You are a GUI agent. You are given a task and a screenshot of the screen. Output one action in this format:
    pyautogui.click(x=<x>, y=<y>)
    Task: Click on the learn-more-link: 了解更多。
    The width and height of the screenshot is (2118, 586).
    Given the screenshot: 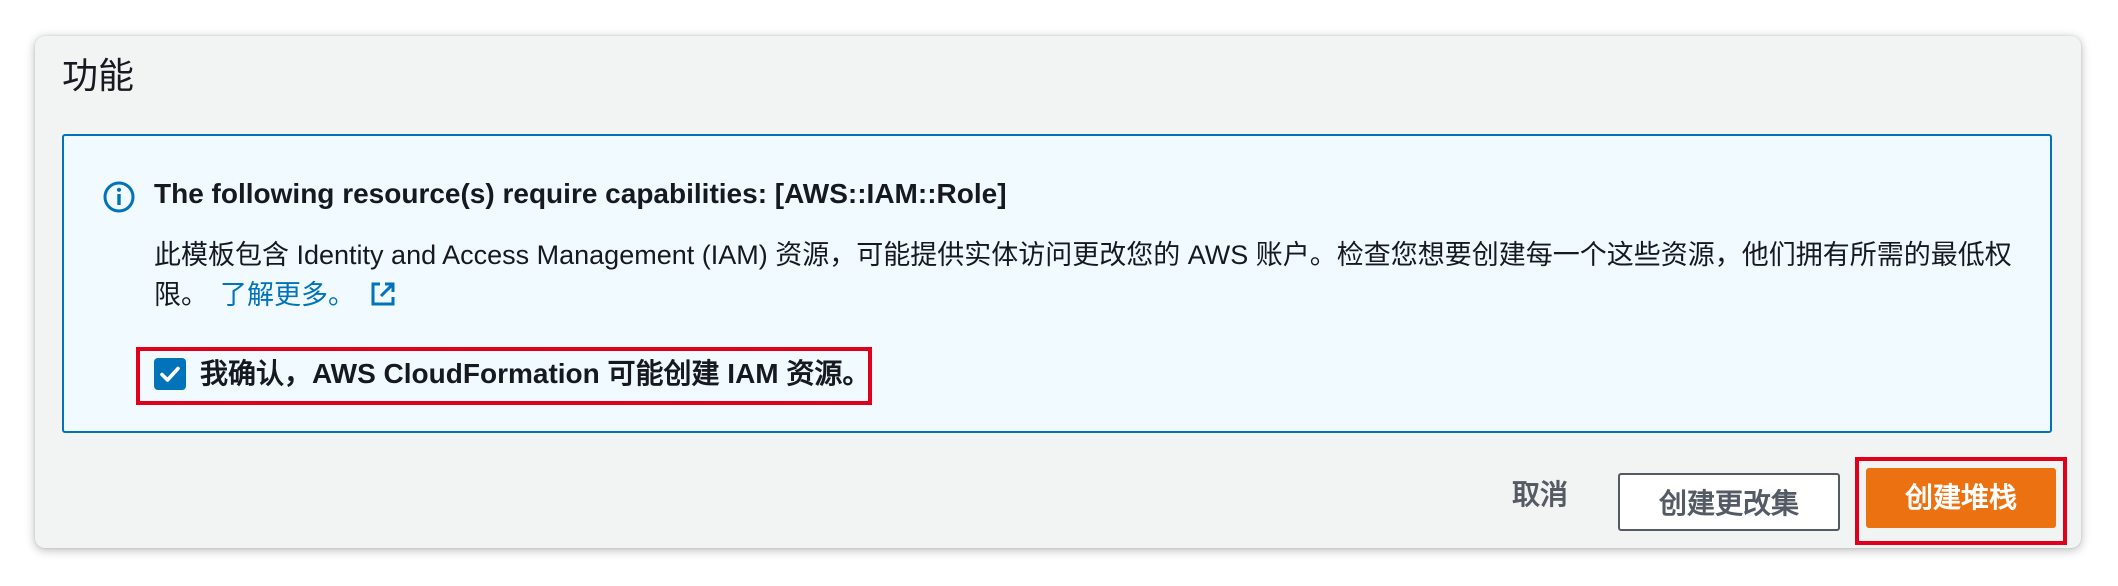 What is the action you would take?
    pyautogui.click(x=287, y=295)
    